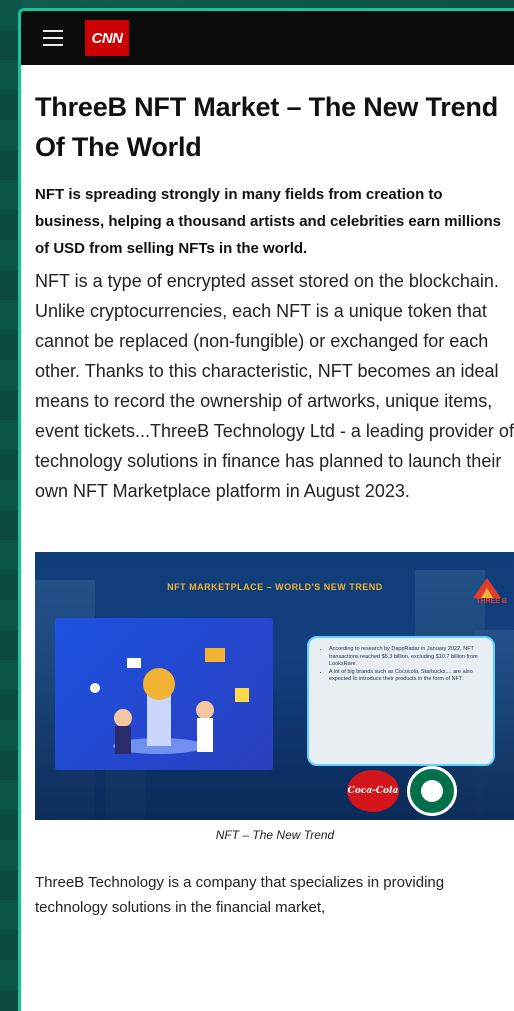  I want to click on hamburger-menu-icon, so click(53, 38).